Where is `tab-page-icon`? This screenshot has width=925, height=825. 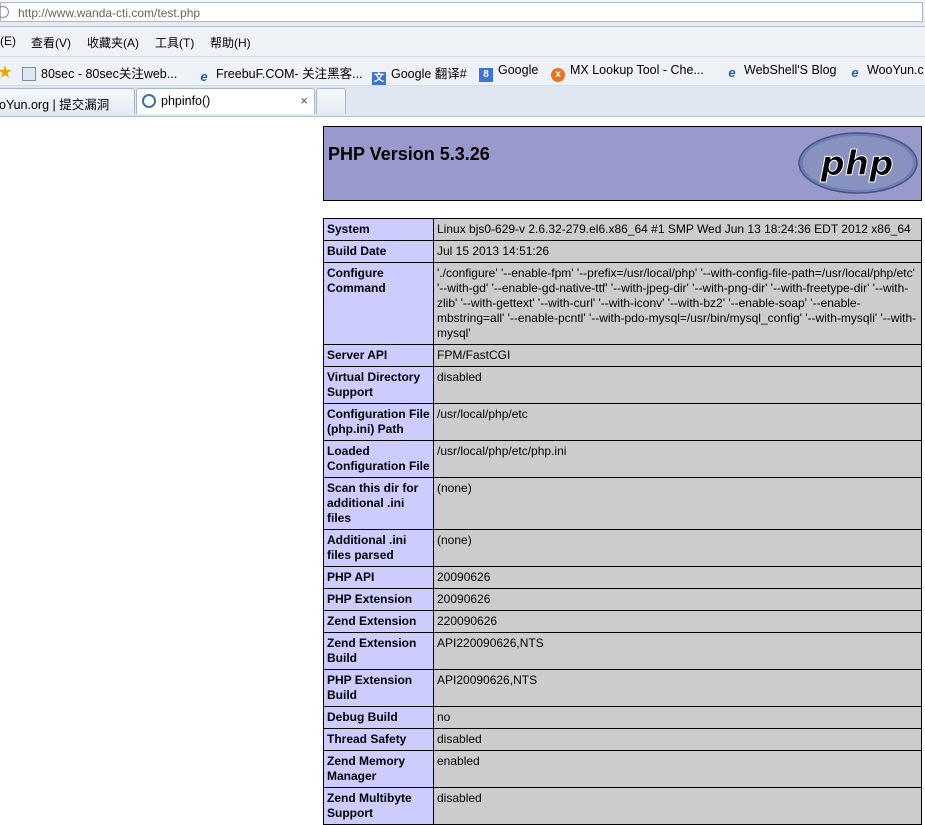 tab-page-icon is located at coordinates (149, 101).